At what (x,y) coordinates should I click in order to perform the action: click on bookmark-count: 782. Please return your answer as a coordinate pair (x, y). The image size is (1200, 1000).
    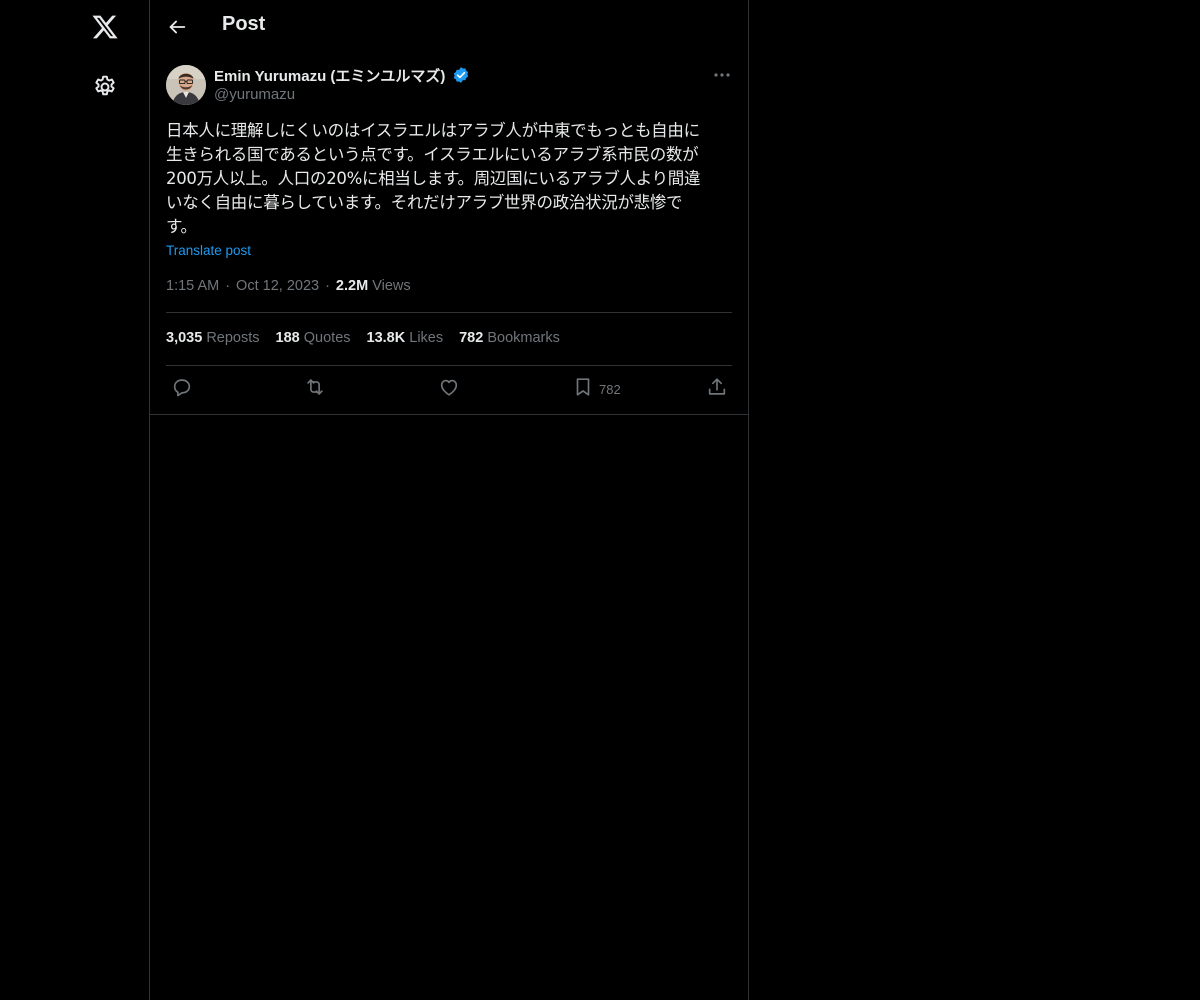
    Looking at the image, I should click on (610, 389).